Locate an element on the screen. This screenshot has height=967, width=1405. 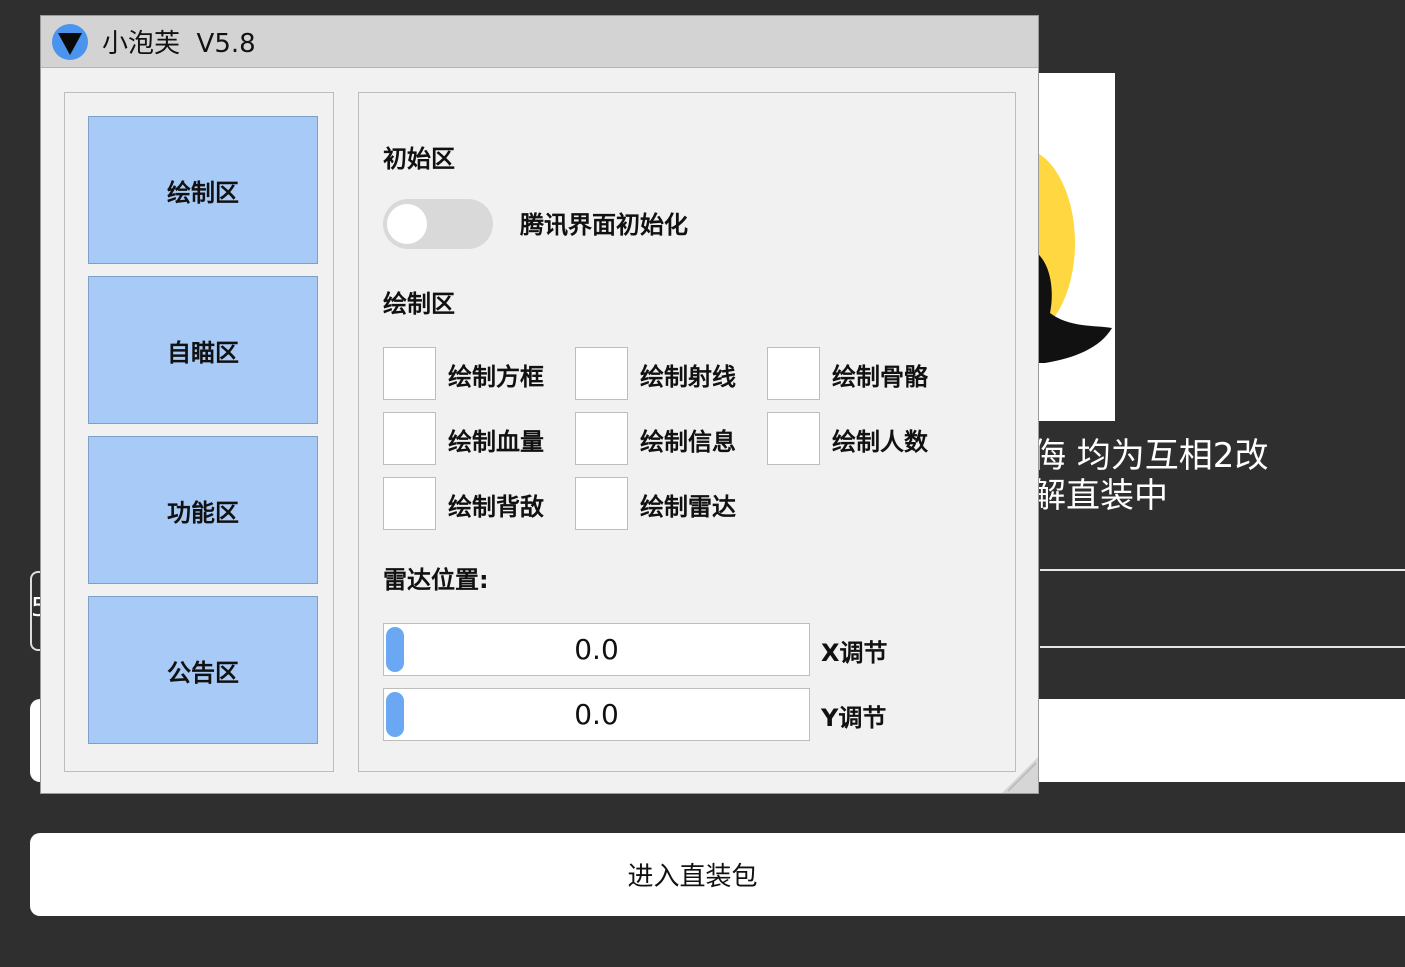
down-triangle-icon is located at coordinates (70, 43).